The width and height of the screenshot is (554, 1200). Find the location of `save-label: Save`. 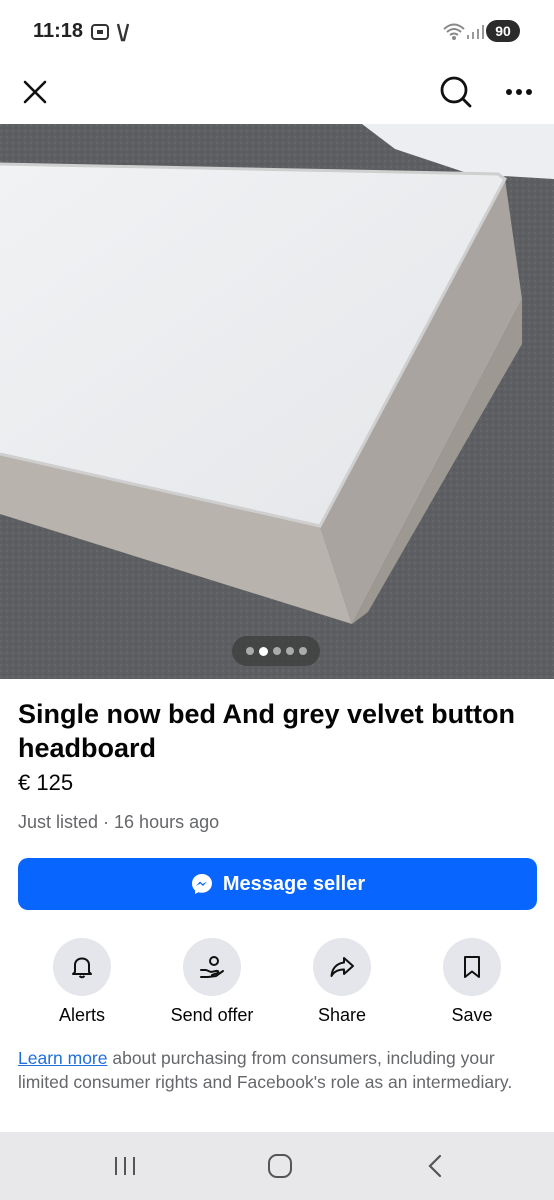

save-label: Save is located at coordinates (472, 1015).